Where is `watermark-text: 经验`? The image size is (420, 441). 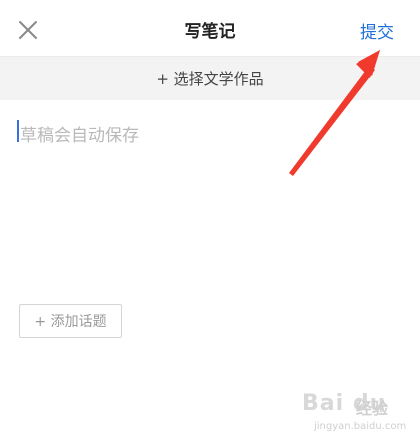 watermark-text: 经验 is located at coordinates (372, 408).